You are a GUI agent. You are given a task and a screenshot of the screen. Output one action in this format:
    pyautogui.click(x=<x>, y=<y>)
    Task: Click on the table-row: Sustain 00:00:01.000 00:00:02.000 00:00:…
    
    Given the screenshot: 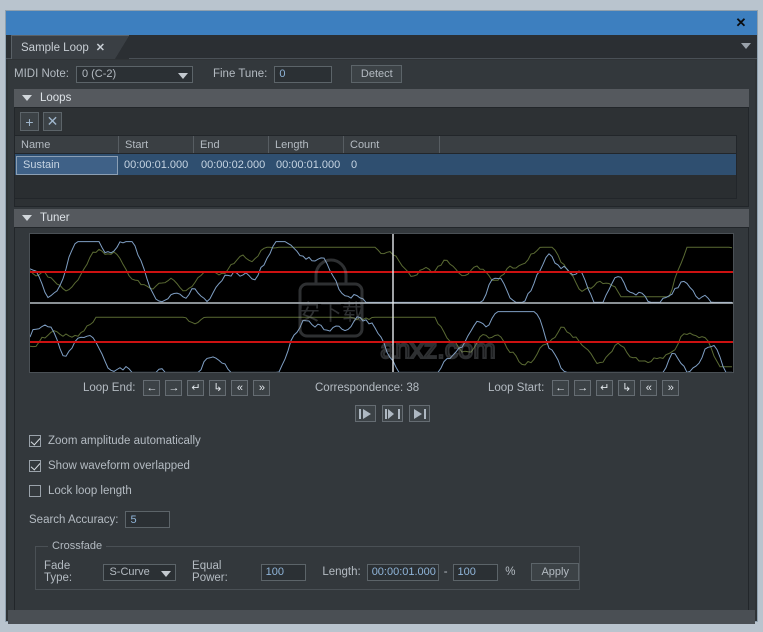 What is the action you would take?
    pyautogui.click(x=375, y=164)
    